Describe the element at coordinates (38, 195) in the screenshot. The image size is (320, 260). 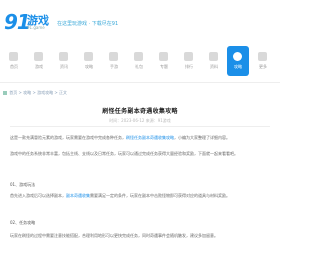
I see `paragraph-text: 首先进入游戏后可以选择副本，` at that location.